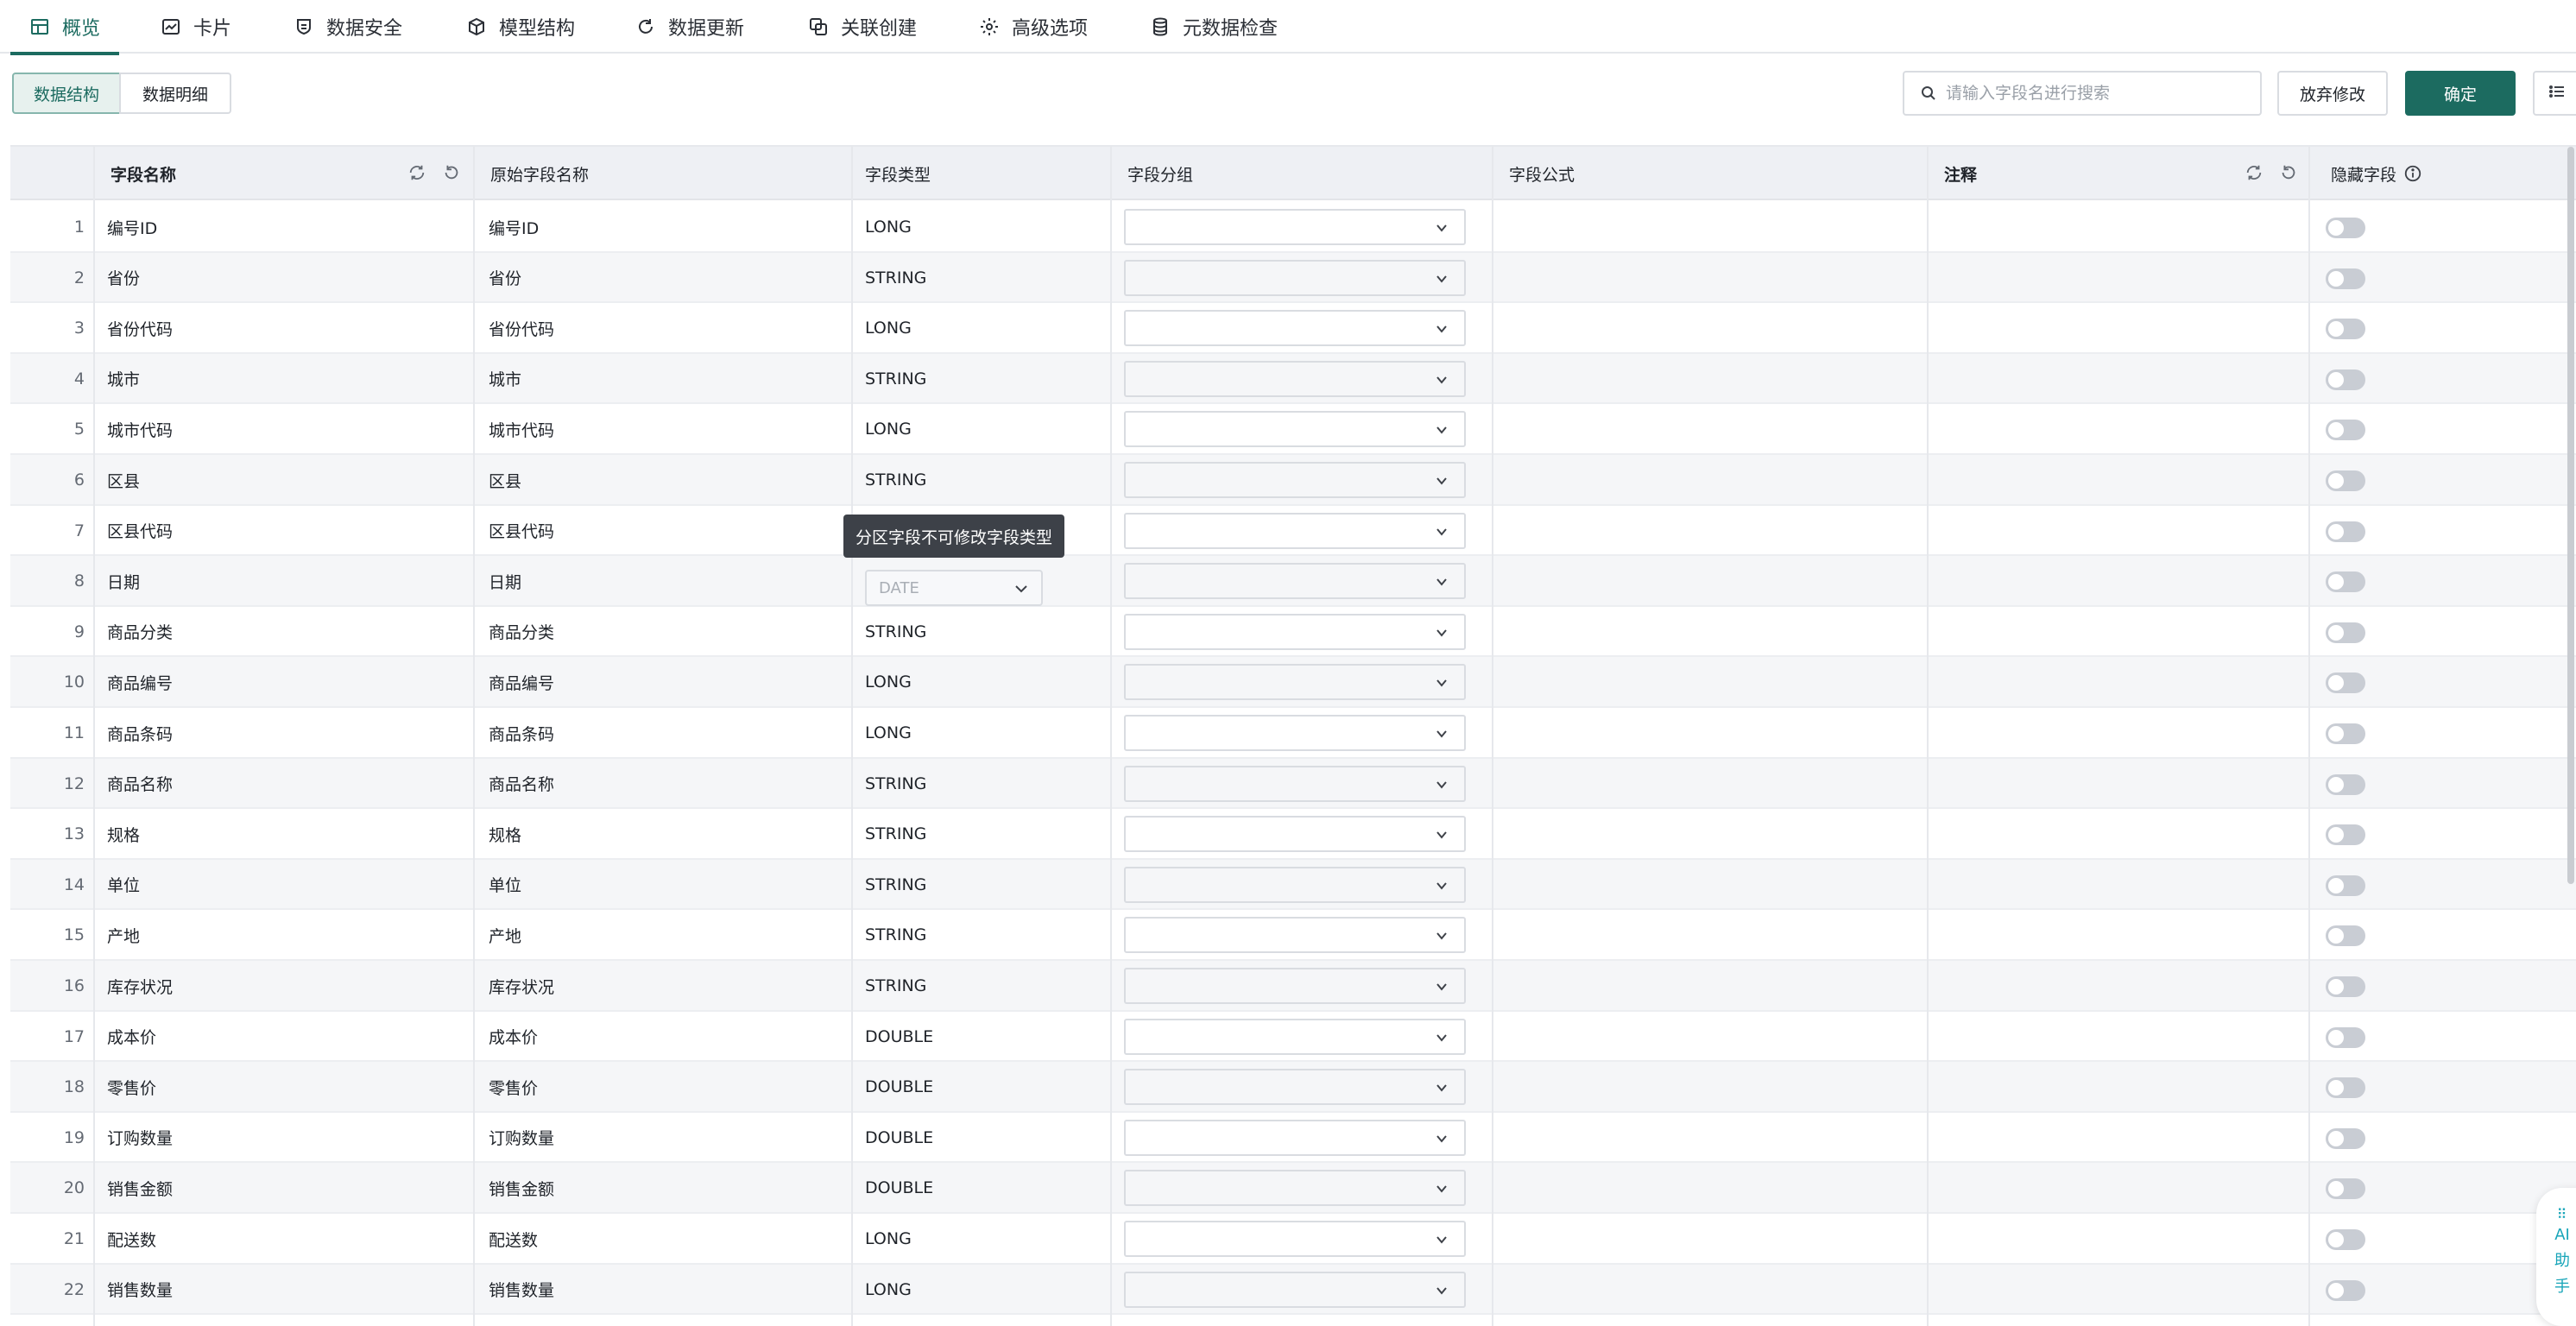 The width and height of the screenshot is (2576, 1326). What do you see at coordinates (284, 1087) in the screenshot?
I see `field-name-cell: 零售价` at bounding box center [284, 1087].